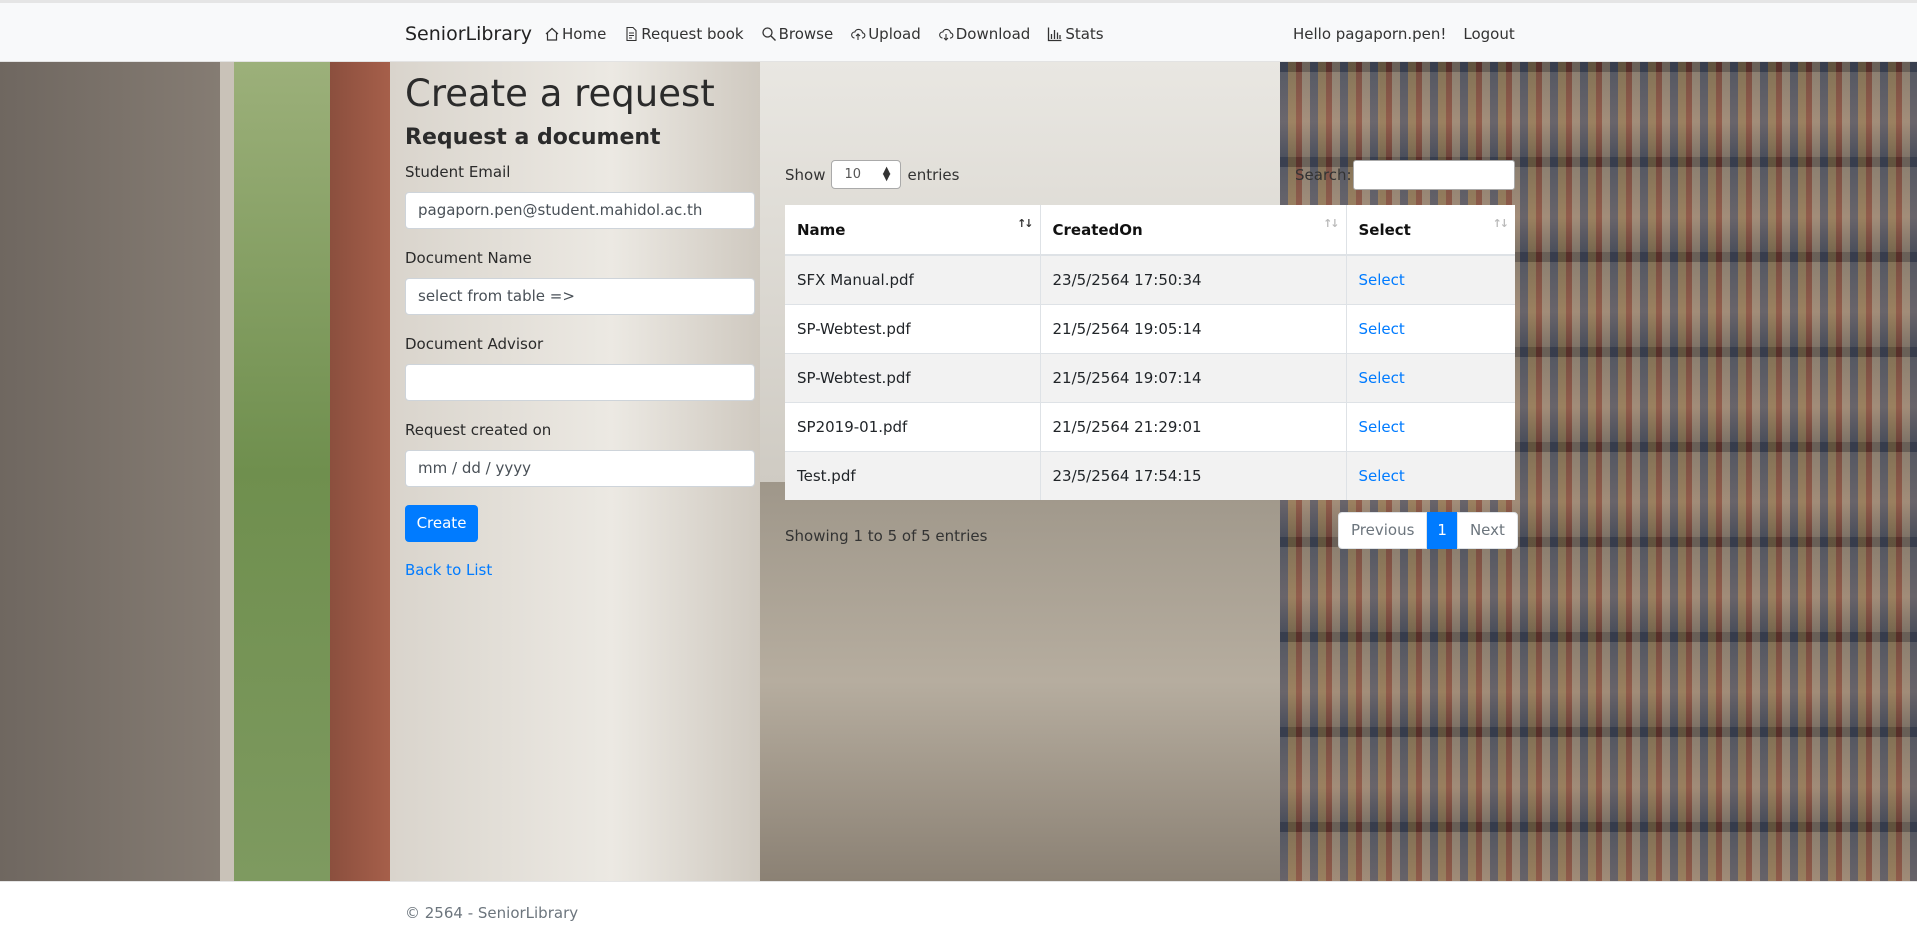  I want to click on nav-home: Home, so click(575, 34).